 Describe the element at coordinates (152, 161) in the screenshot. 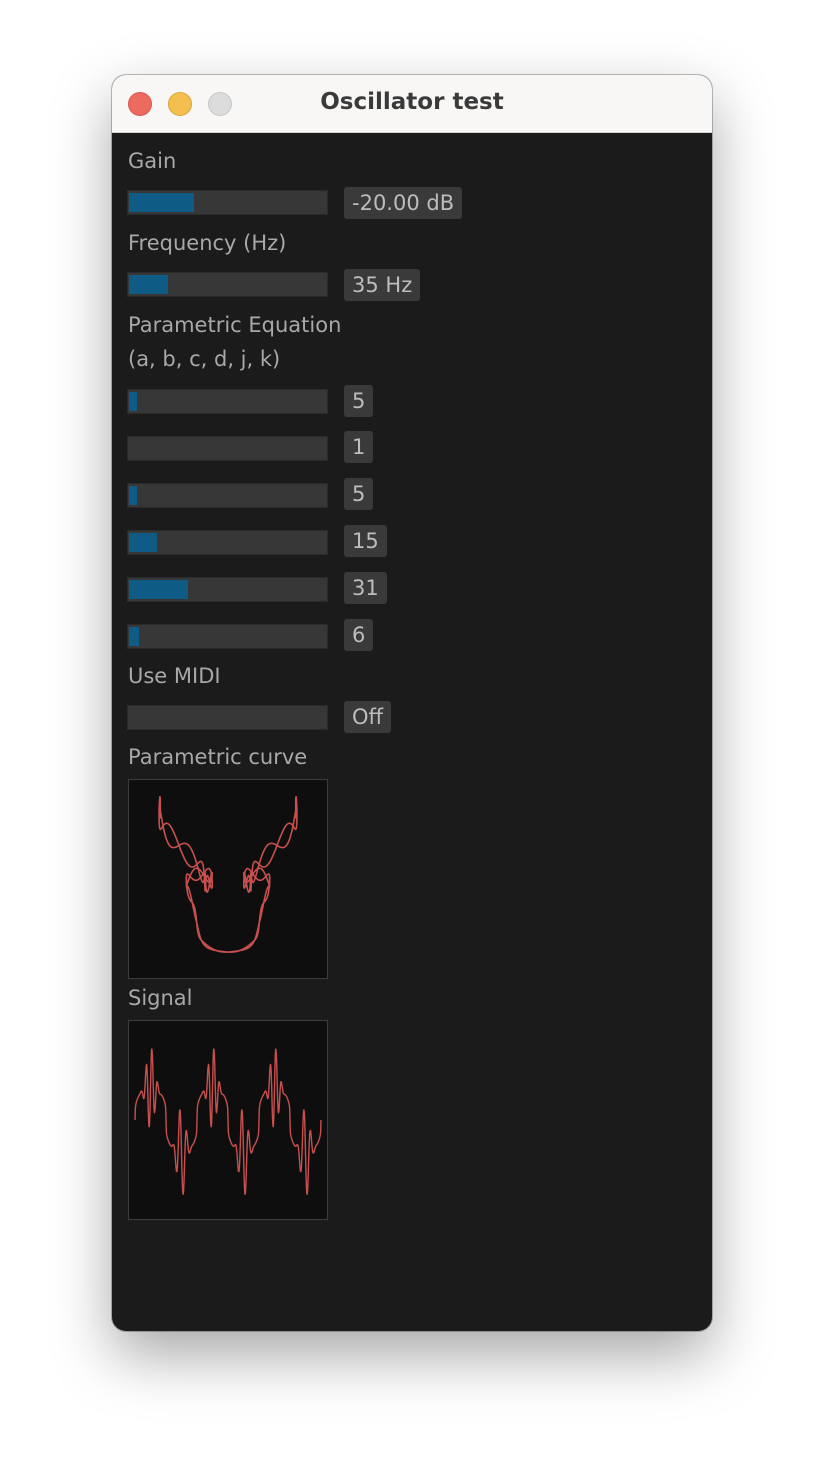

I see `gain-label: Gain` at that location.